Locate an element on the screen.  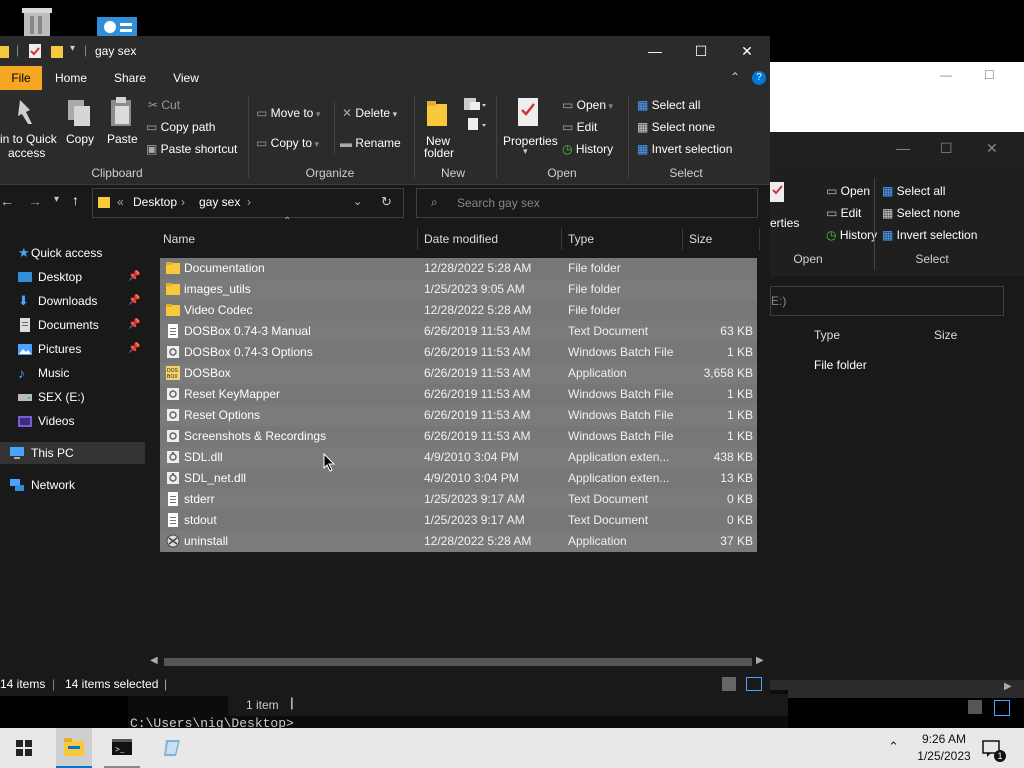
taskbar-terminal: >_ is located at coordinates (122, 748).